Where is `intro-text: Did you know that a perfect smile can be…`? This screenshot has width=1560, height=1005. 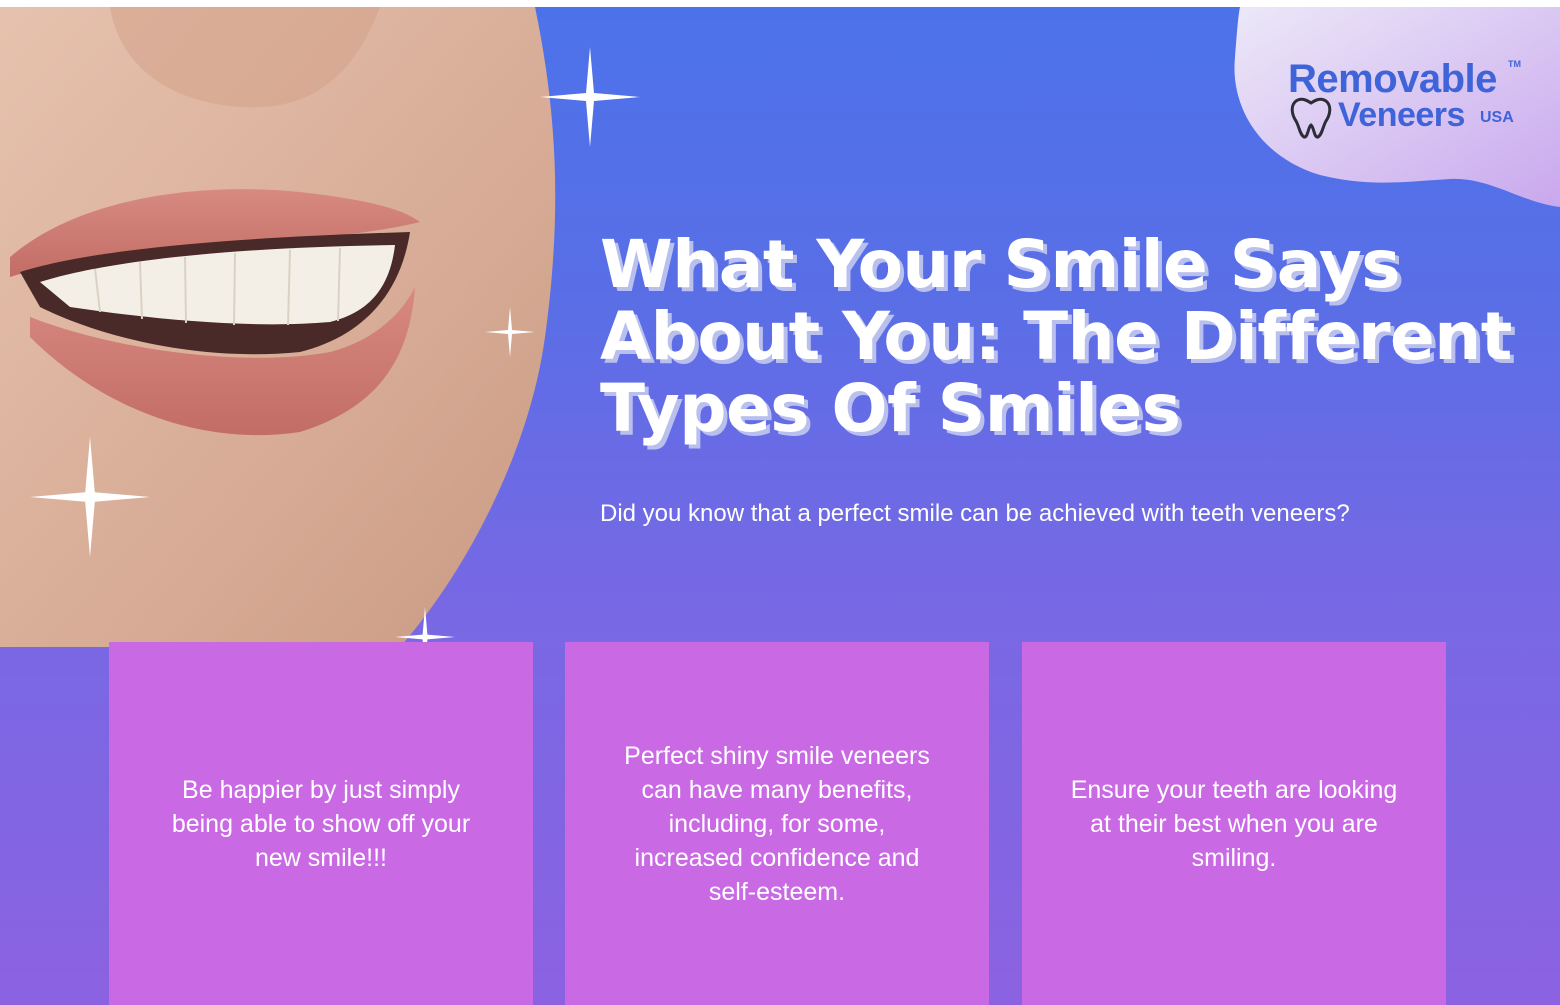
intro-text: Did you know that a perfect smile can be… is located at coordinates (975, 513).